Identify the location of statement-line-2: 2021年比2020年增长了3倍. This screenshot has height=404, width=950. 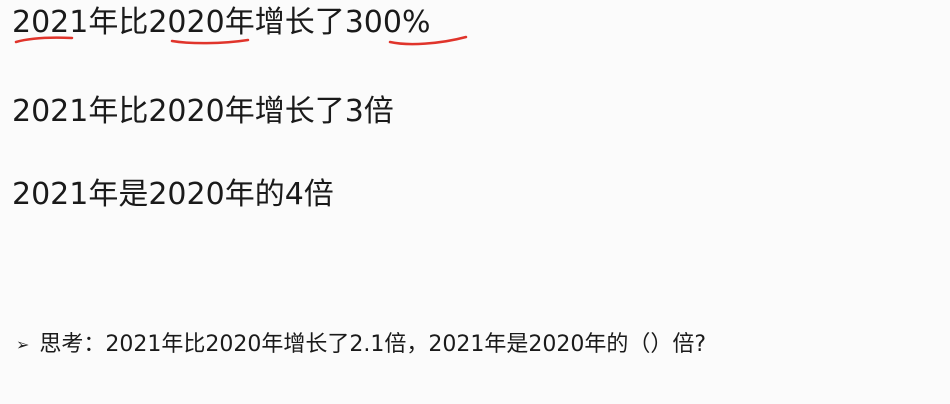
(203, 111).